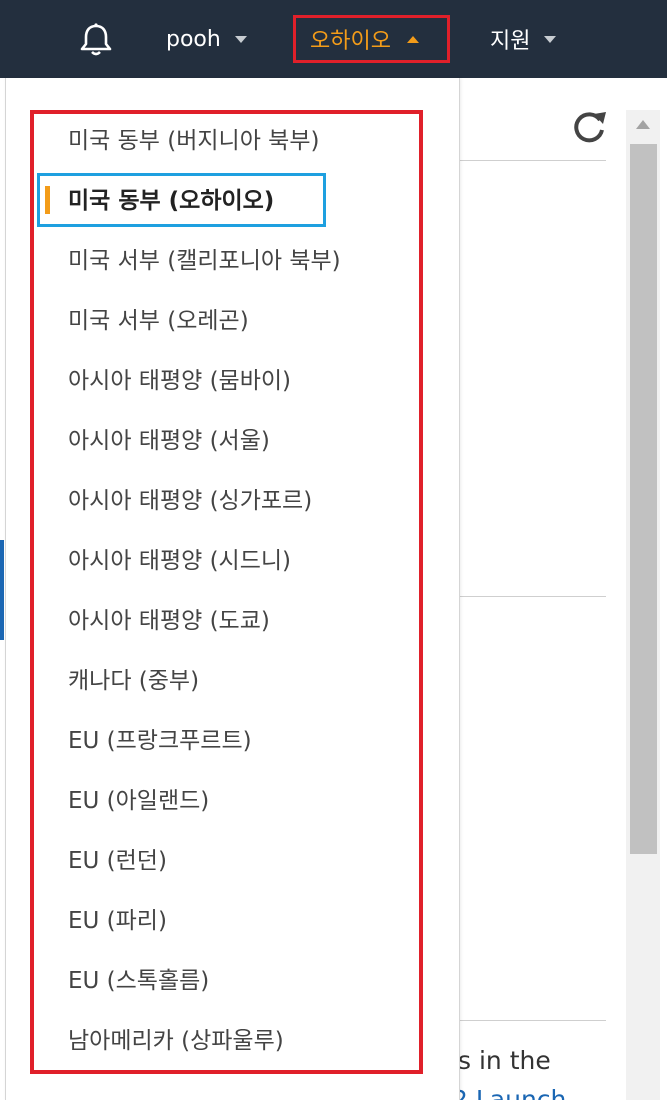 The width and height of the screenshot is (667, 1100). I want to click on support-menu-label: 지원, so click(510, 41).